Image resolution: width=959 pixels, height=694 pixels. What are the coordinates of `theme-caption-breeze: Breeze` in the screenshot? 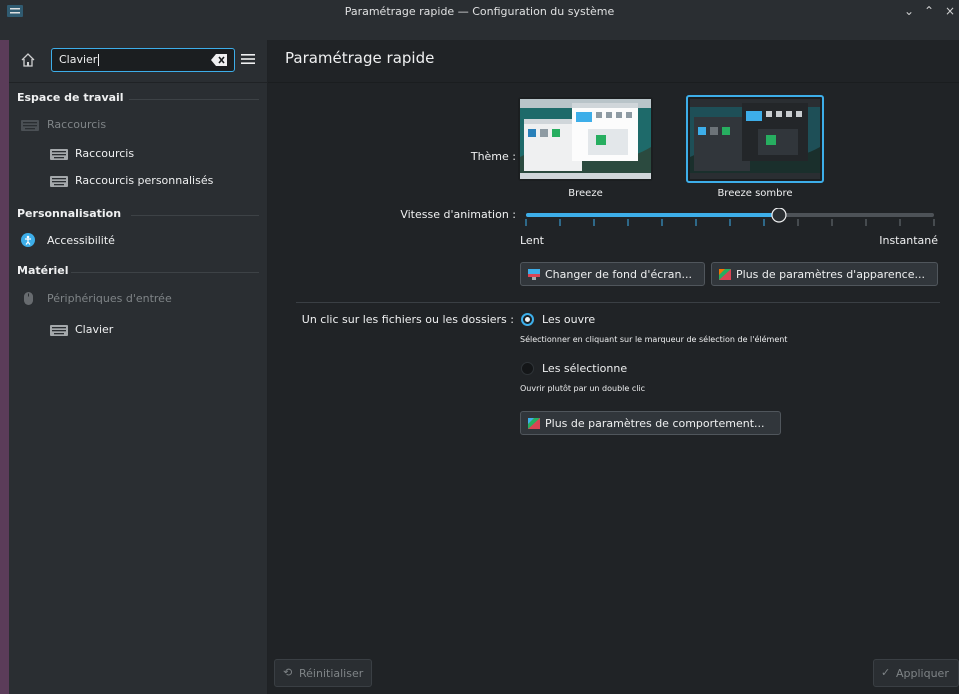 It's located at (585, 193).